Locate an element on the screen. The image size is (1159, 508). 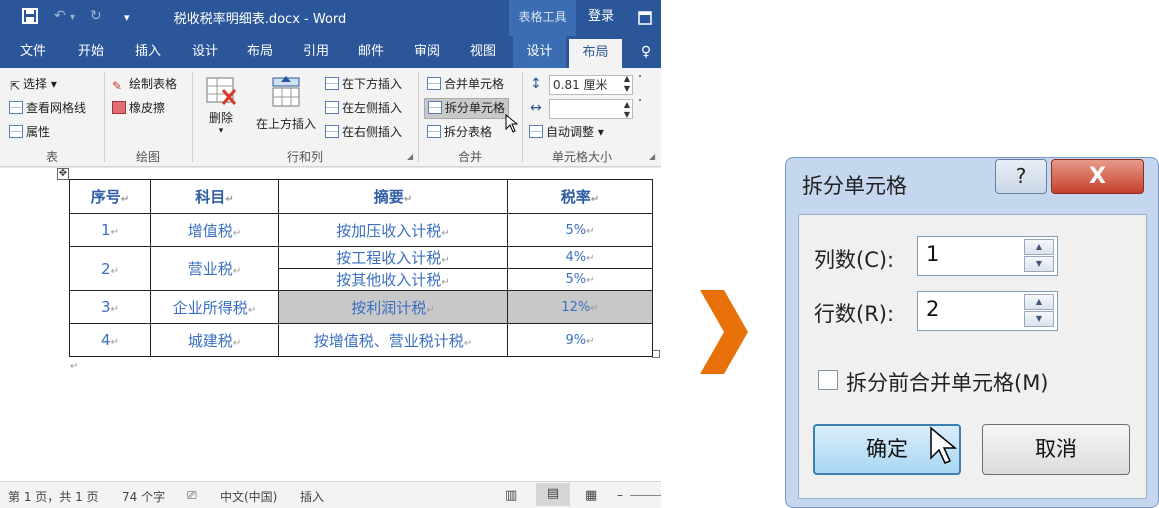
zoom-slider is located at coordinates (645, 495).